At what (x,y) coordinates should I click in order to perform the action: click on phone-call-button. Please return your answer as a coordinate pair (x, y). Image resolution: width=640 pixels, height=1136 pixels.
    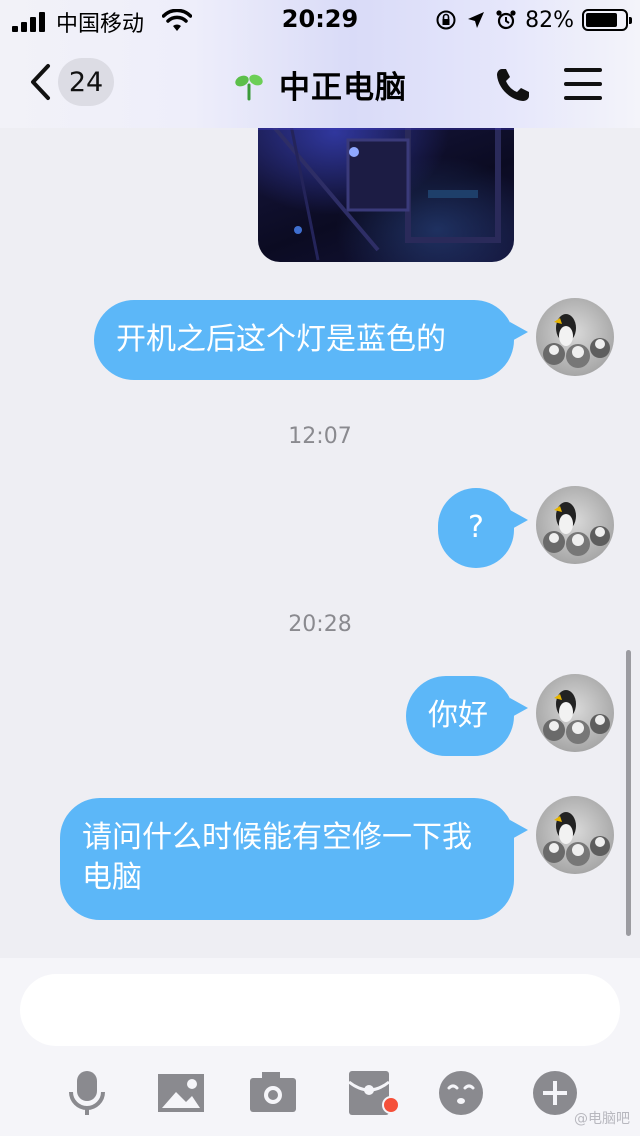
    Looking at the image, I should click on (513, 85).